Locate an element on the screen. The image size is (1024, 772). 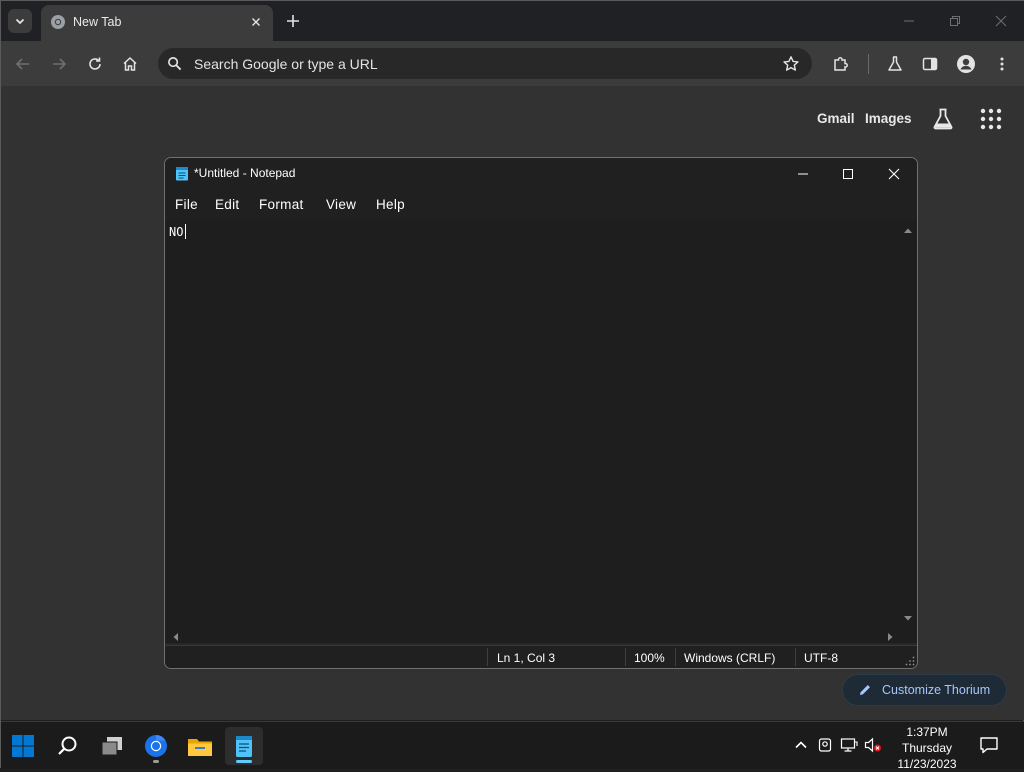
taskbar-search-button is located at coordinates (68, 746).